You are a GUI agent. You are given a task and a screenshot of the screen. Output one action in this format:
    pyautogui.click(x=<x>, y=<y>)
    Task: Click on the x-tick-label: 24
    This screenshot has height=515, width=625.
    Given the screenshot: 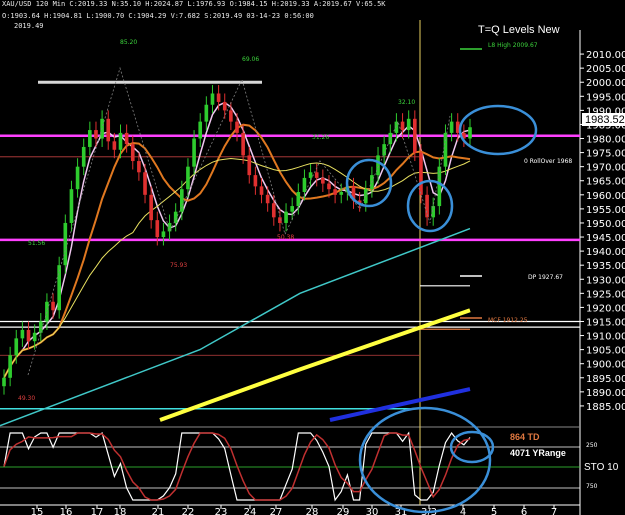 What is the action you would take?
    pyautogui.click(x=250, y=511)
    